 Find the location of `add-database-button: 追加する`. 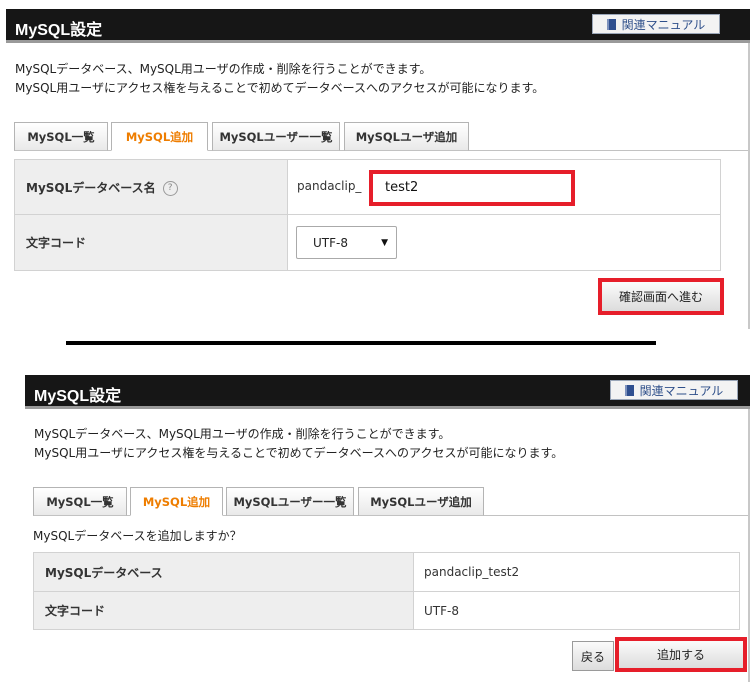

add-database-button: 追加する is located at coordinates (681, 654).